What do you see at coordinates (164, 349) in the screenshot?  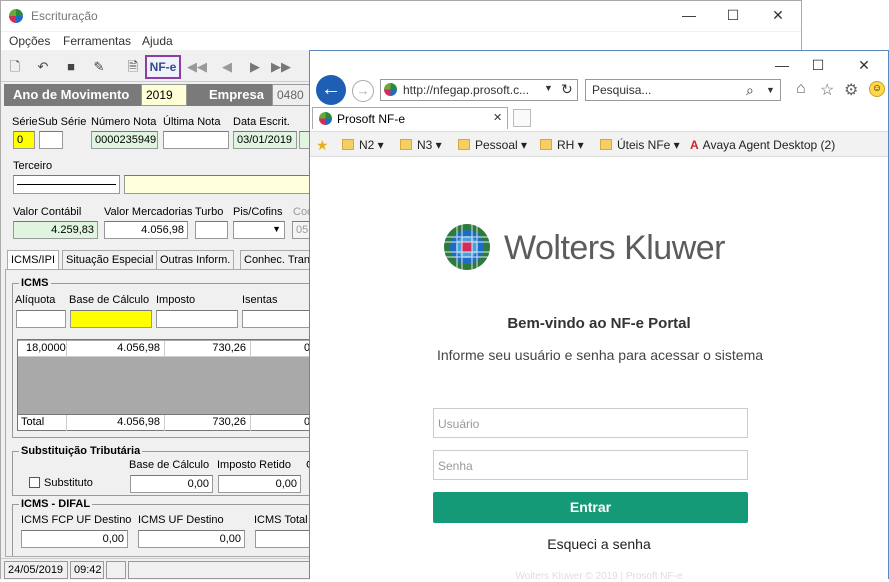 I see `table-row: 18,0000 4.056,98 730,26 0` at bounding box center [164, 349].